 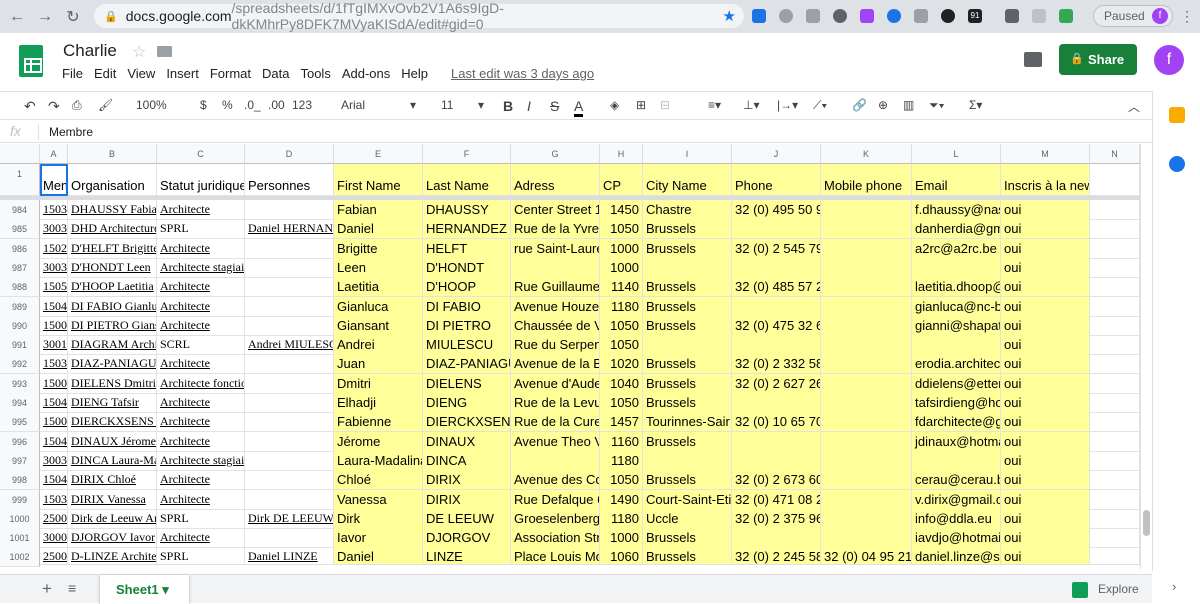 What do you see at coordinates (866, 154) in the screenshot?
I see `column-header-k: K` at bounding box center [866, 154].